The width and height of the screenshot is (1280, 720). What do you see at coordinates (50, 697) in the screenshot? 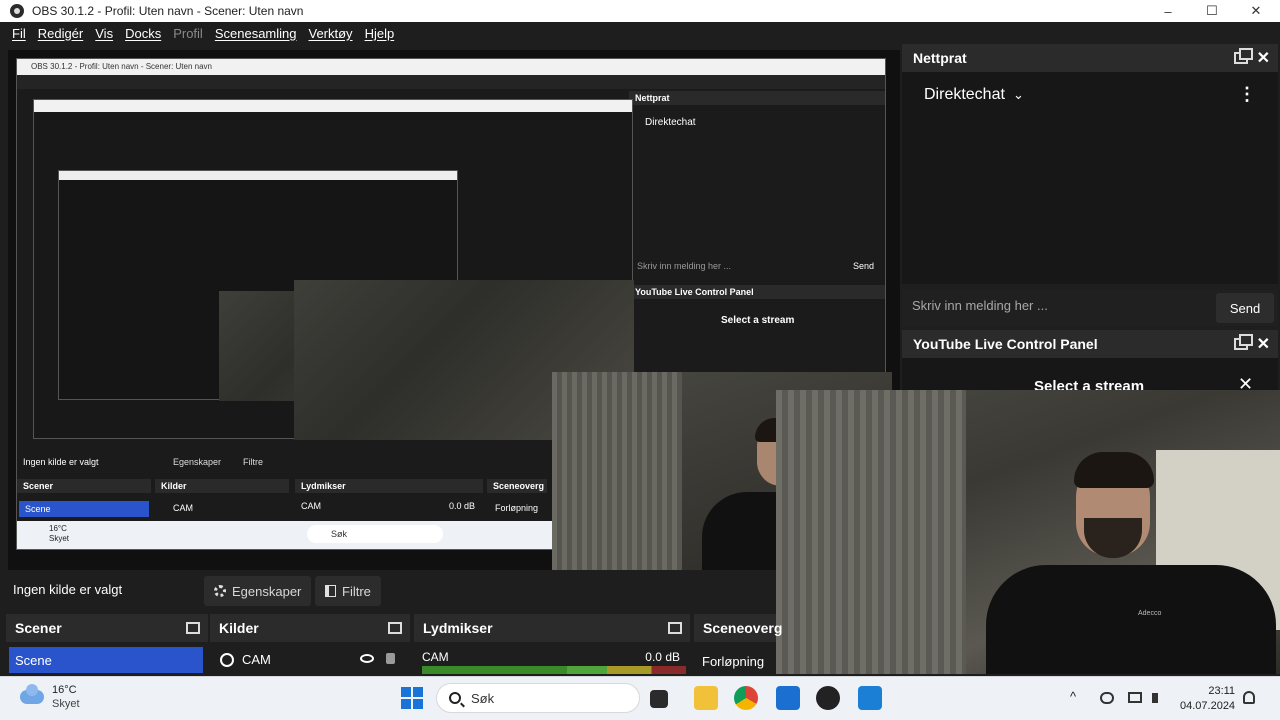
I see `weather-widget: 16°C Skyet` at bounding box center [50, 697].